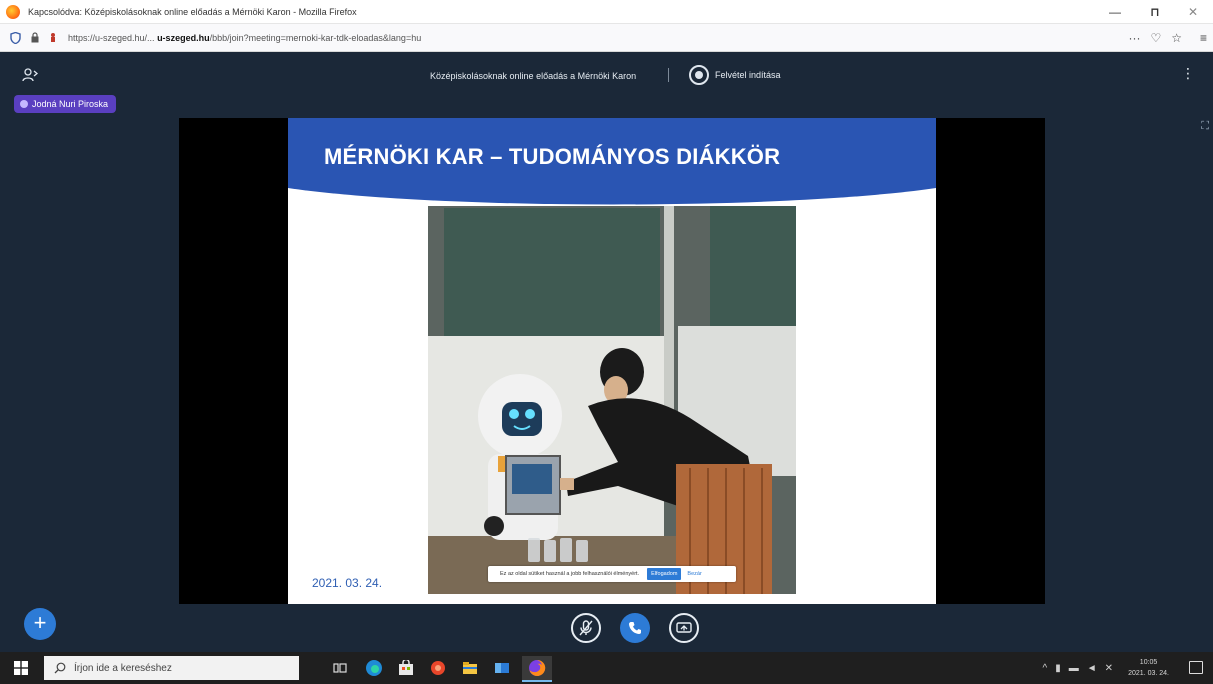 The height and width of the screenshot is (684, 1213). I want to click on mail-app-icon, so click(502, 668).